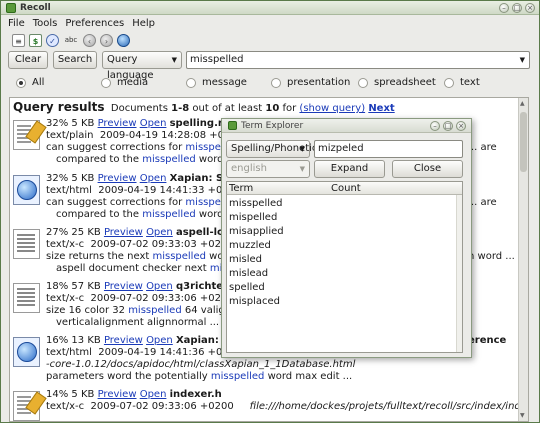 Image resolution: width=540 pixels, height=423 pixels. I want to click on check-icon: ✓, so click(52, 40).